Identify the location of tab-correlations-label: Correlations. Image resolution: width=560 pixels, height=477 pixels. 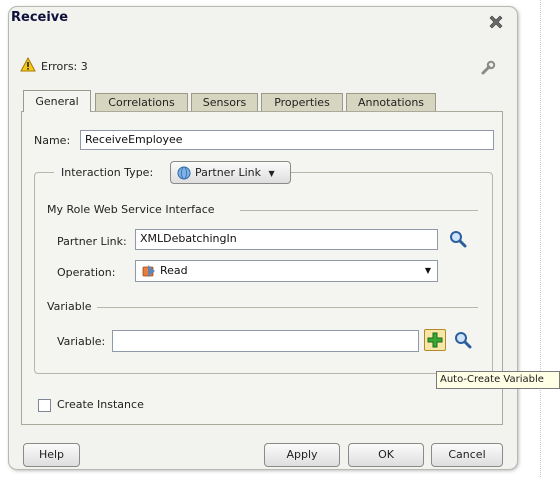
(141, 102).